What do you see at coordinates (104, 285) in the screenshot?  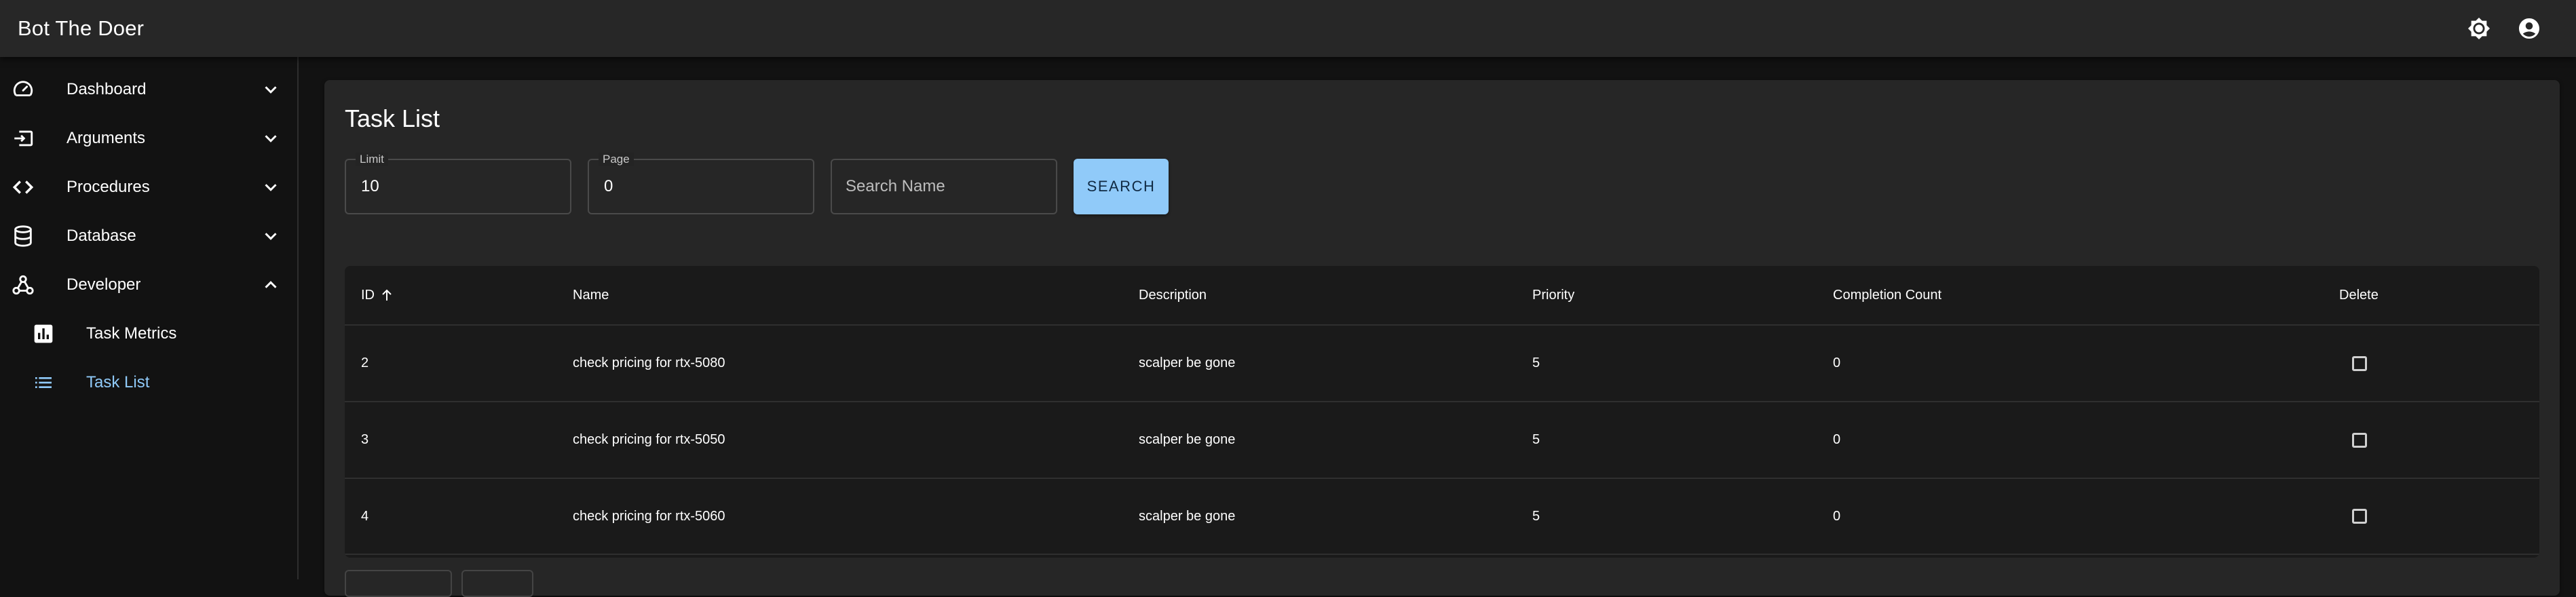 I see `sidebar-item-label: Developer` at bounding box center [104, 285].